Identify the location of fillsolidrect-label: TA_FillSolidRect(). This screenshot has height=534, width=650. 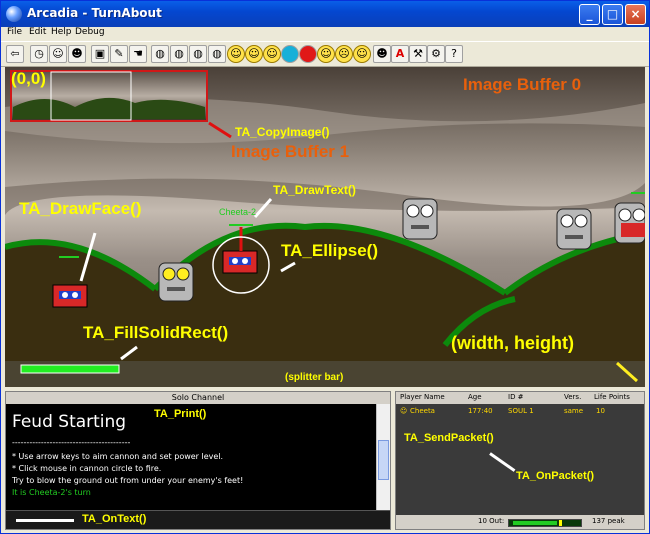
(156, 332).